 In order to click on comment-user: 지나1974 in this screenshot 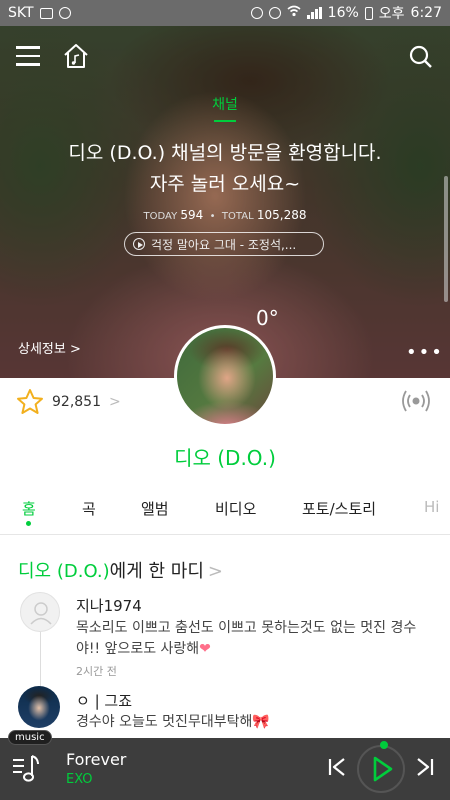, I will do `click(109, 605)`.